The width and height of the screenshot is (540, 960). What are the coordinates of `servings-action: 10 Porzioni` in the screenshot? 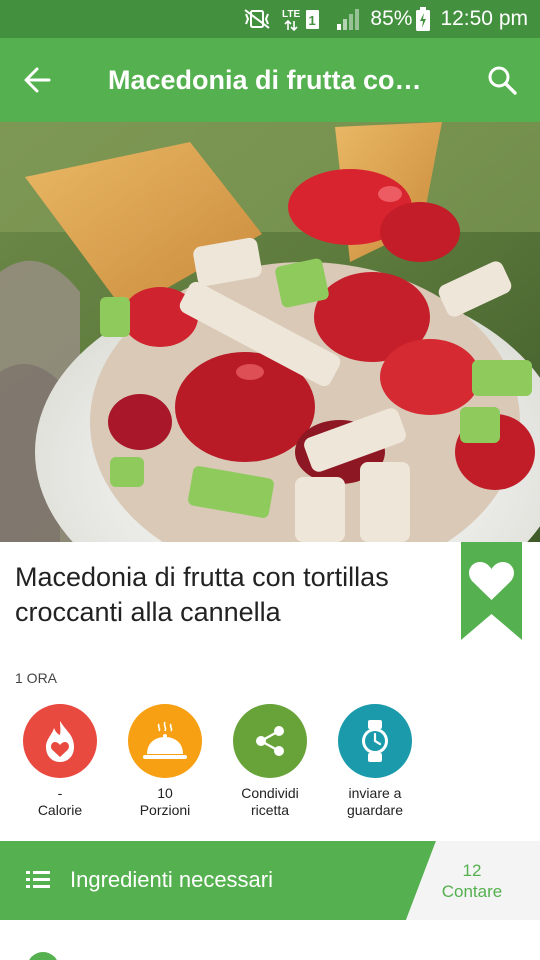 It's located at (165, 761).